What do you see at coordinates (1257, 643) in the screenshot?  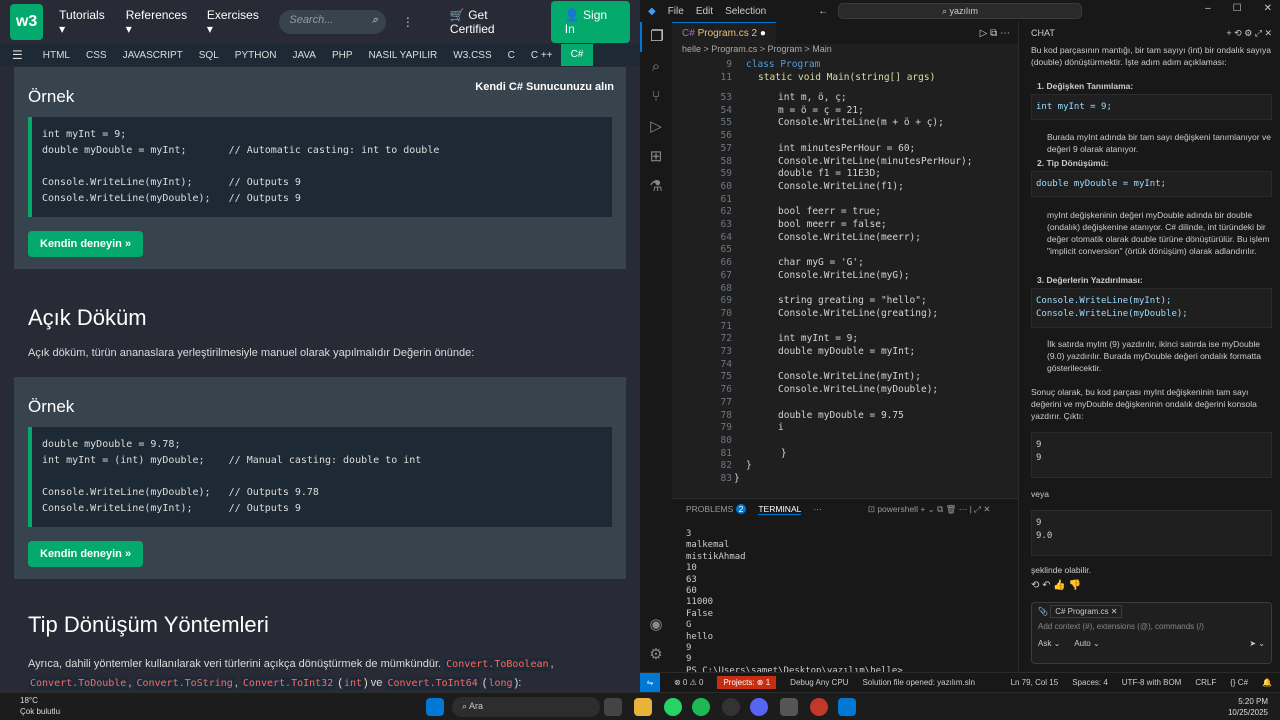 I see `send-icon: ➤ ⌄` at bounding box center [1257, 643].